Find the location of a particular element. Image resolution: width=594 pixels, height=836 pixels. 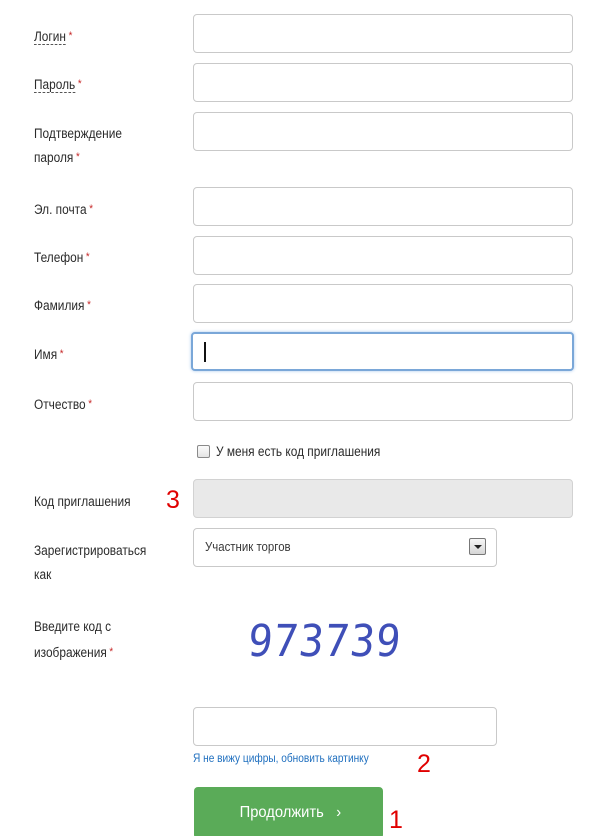

middle-name-label-text: Отчество is located at coordinates (60, 404).